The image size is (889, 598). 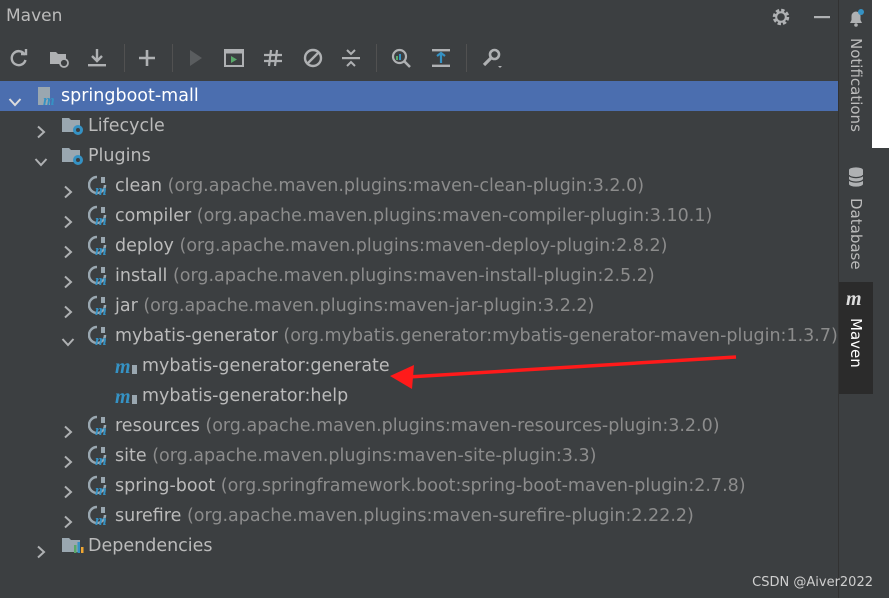 What do you see at coordinates (419, 17) in the screenshot?
I see `tool-window-header: Maven` at bounding box center [419, 17].